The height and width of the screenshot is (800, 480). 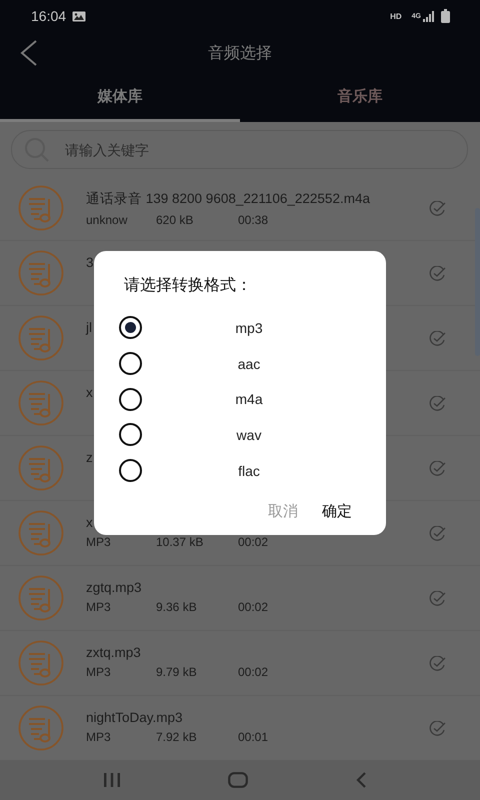 I want to click on network-label: HD, so click(x=396, y=16).